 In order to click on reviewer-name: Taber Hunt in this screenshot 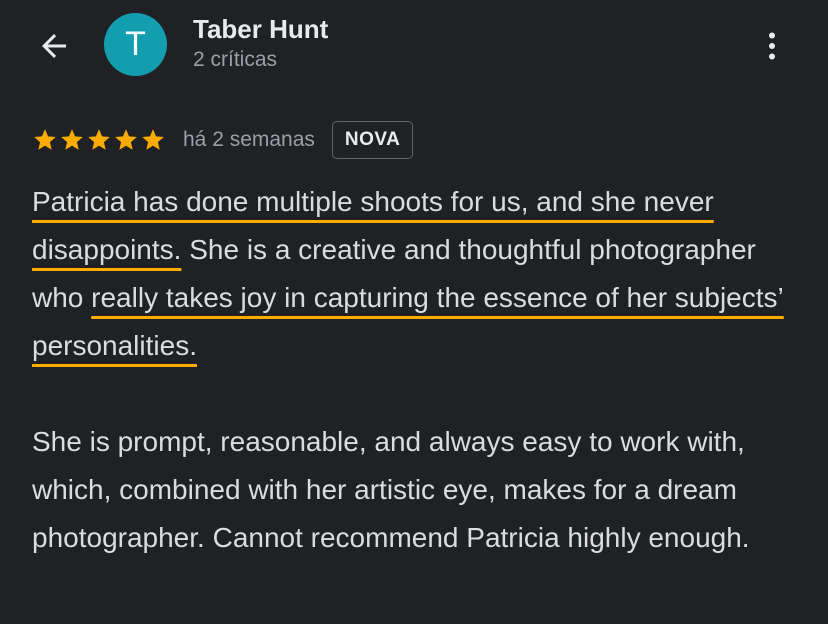, I will do `click(260, 29)`.